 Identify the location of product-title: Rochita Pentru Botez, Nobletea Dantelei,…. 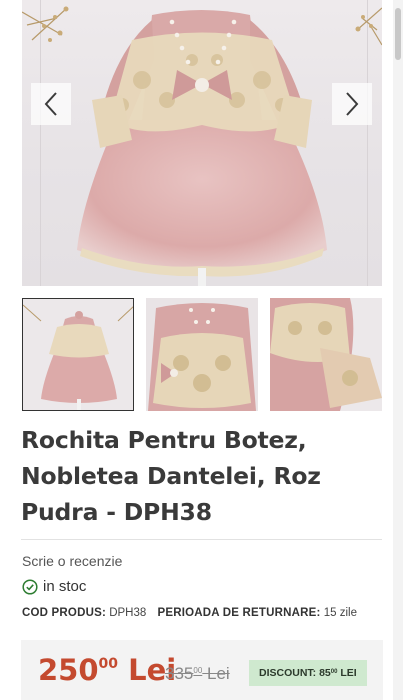
(171, 476).